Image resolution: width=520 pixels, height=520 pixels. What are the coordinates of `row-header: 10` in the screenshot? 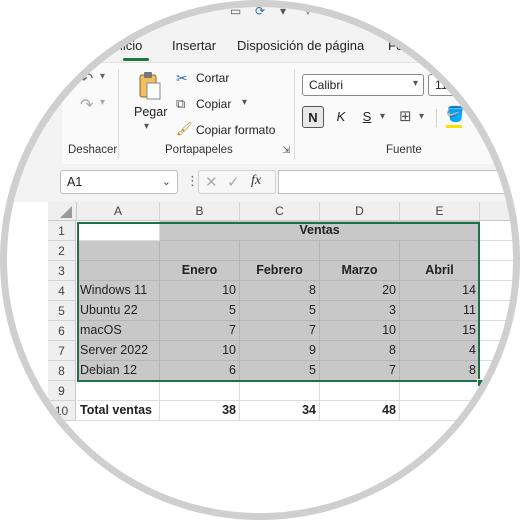 It's located at (62, 411).